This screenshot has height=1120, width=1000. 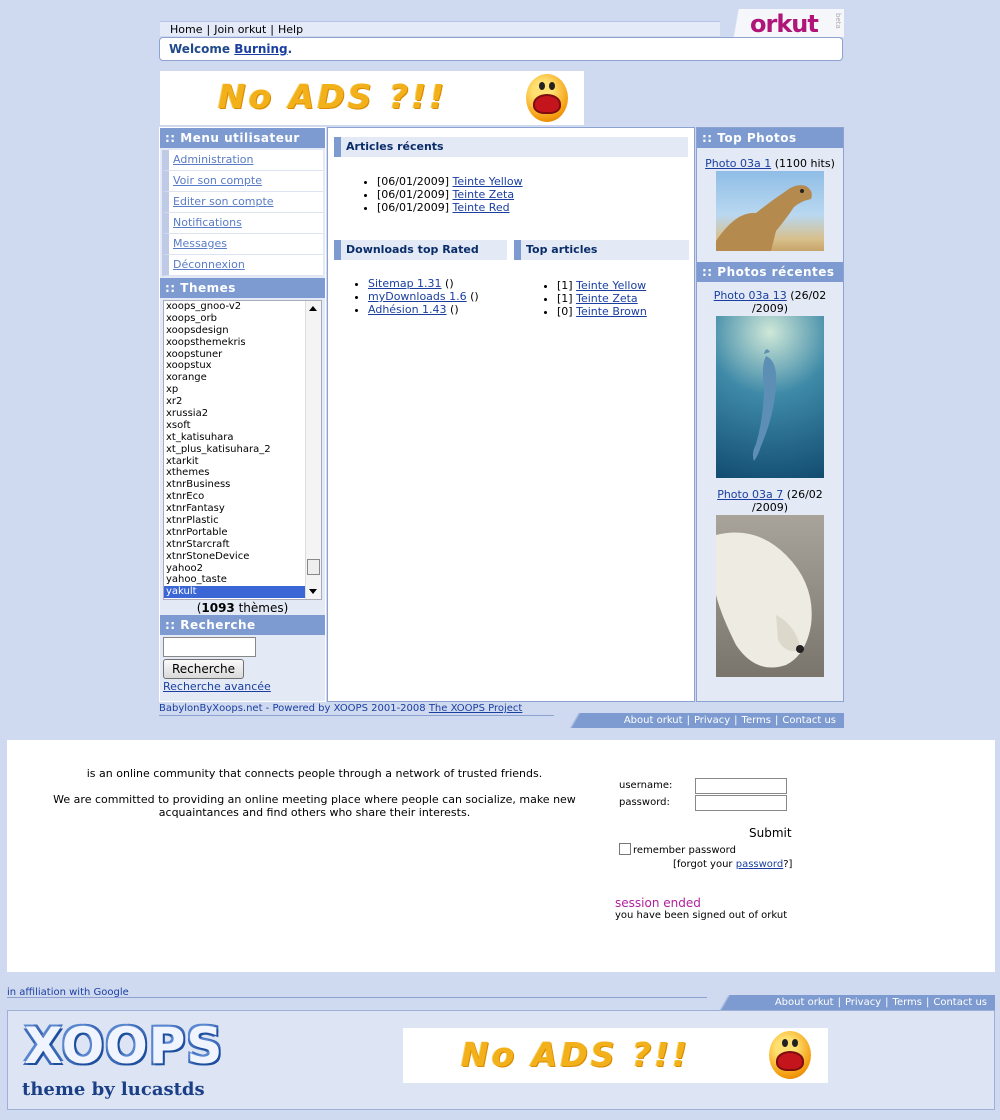 I want to click on theme-option: xt_katisuhara, so click(x=242, y=438).